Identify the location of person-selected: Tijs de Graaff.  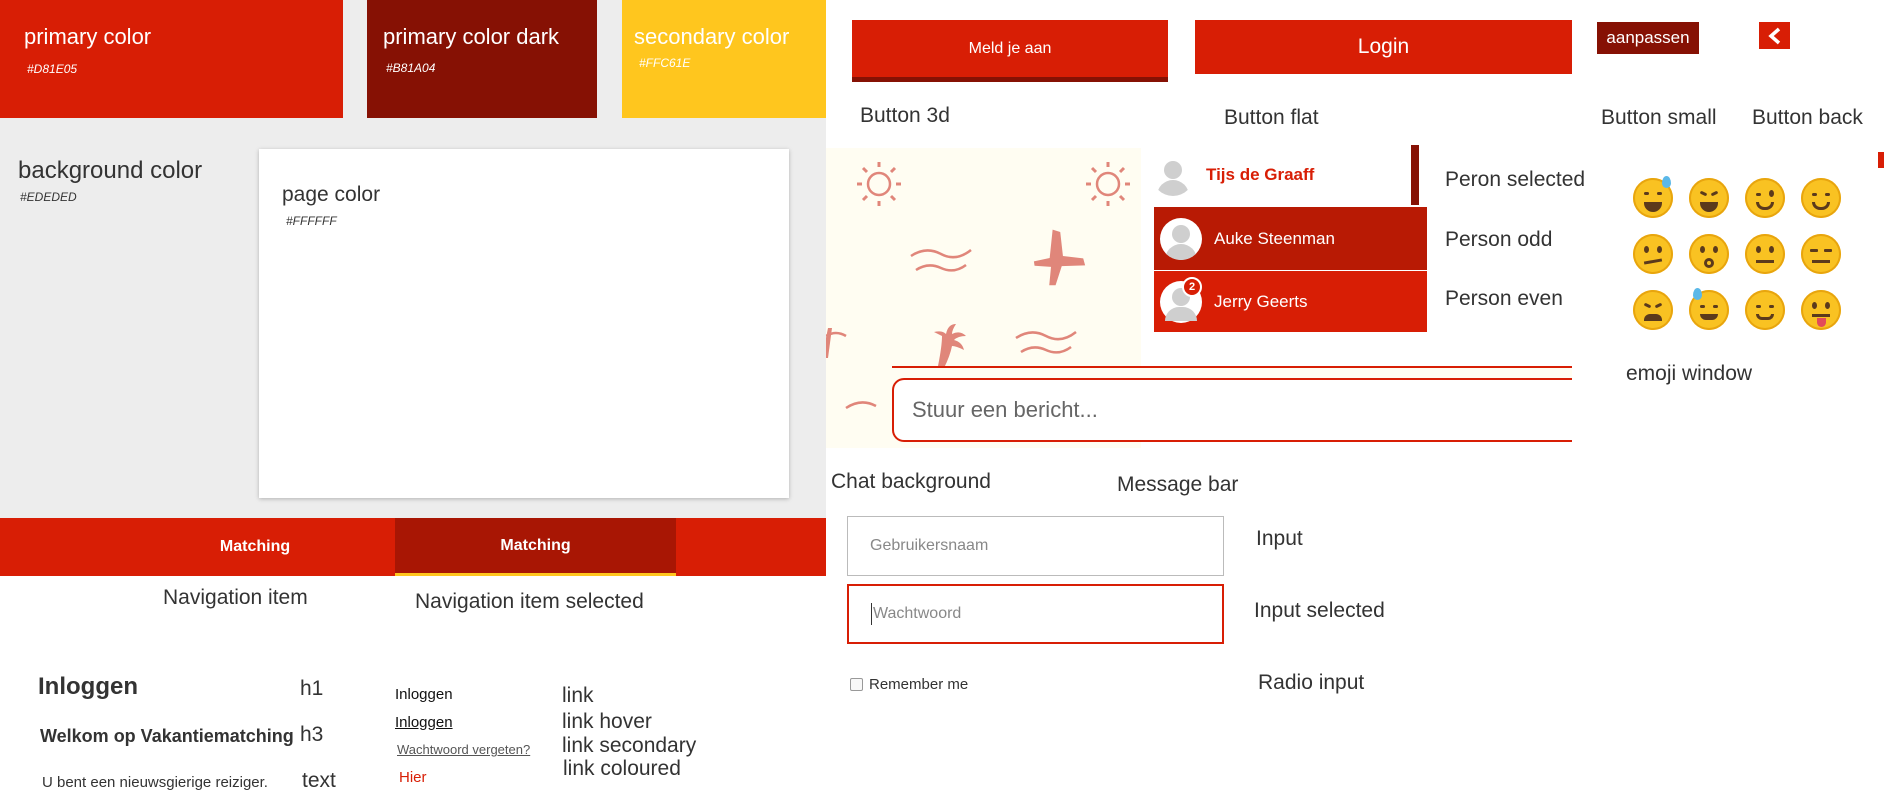
(1278, 175).